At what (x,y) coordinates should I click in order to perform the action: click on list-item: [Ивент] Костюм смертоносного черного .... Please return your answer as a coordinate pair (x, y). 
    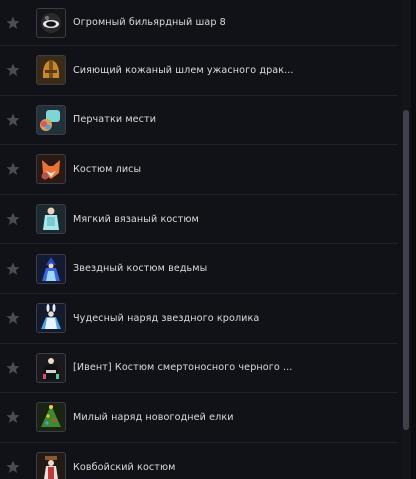
    Looking at the image, I should click on (199, 369).